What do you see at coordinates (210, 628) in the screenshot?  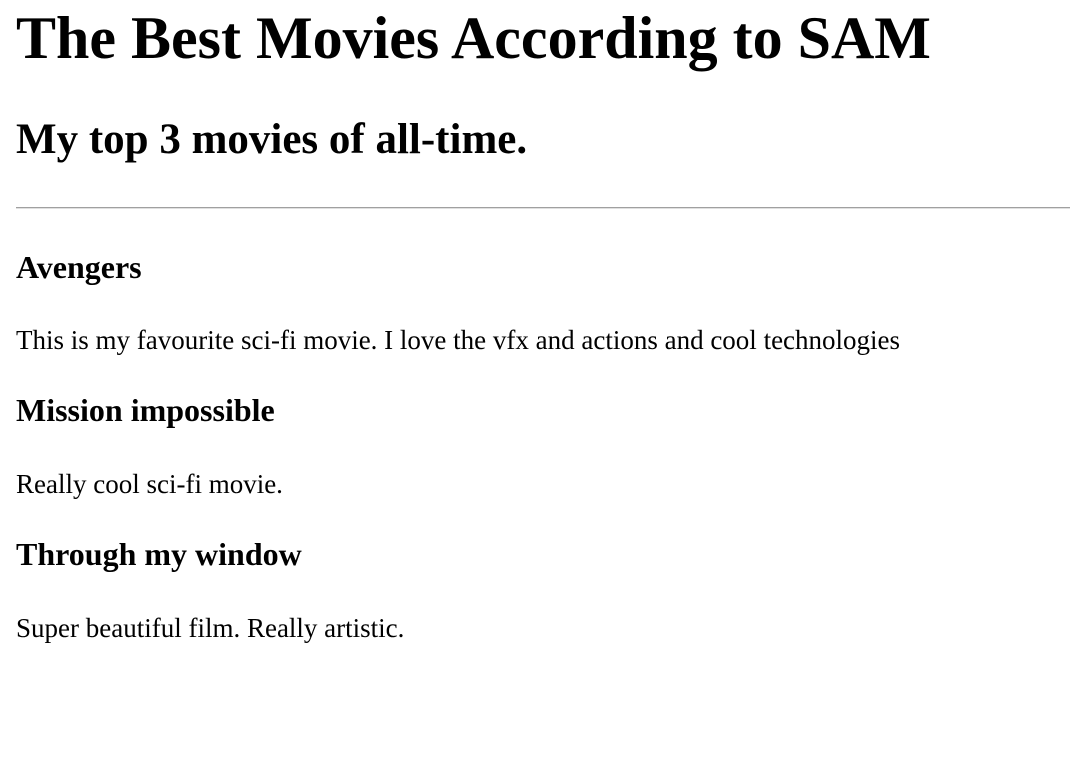 I see `movie-description: Super beautiful film. Really artistic.` at bounding box center [210, 628].